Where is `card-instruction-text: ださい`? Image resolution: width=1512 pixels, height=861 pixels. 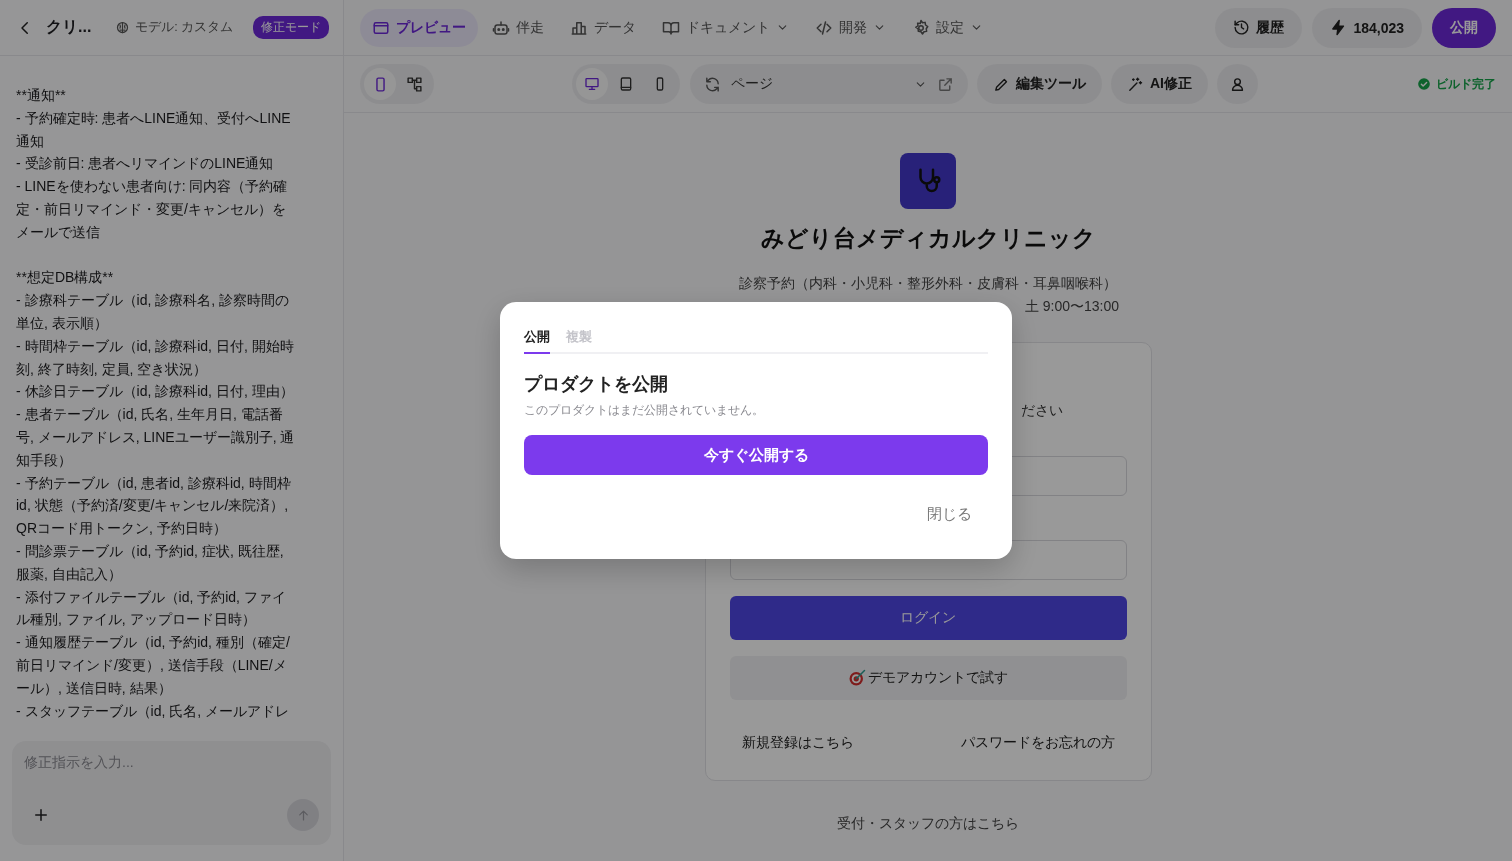
card-instruction-text: ださい is located at coordinates (1041, 410).